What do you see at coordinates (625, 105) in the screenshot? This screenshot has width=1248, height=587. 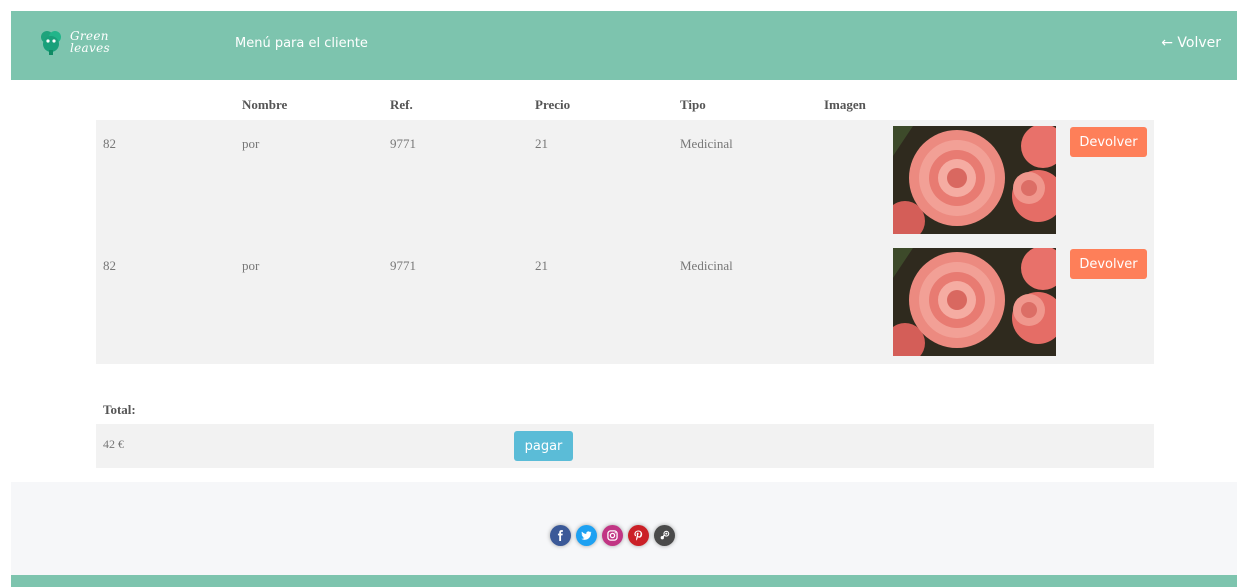 I see `table-header: Nombre Ref. Precio Tipo Imagen` at bounding box center [625, 105].